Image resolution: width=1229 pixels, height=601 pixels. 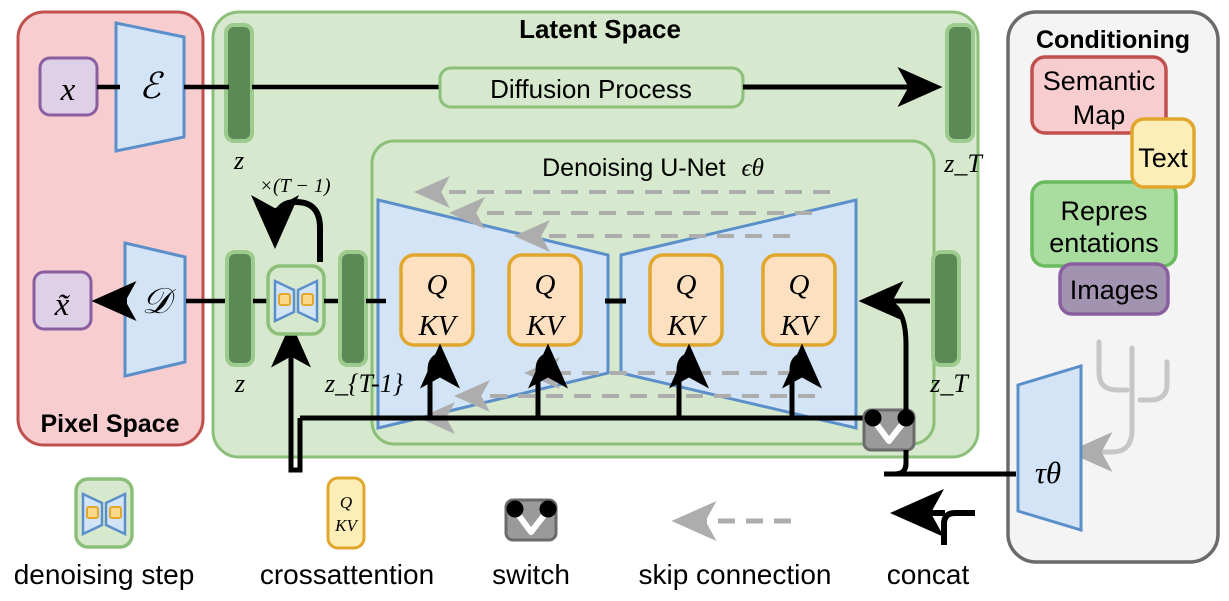 I want to click on latent-bar-zt-minus-1-label: z_{T-1}, so click(x=364, y=383).